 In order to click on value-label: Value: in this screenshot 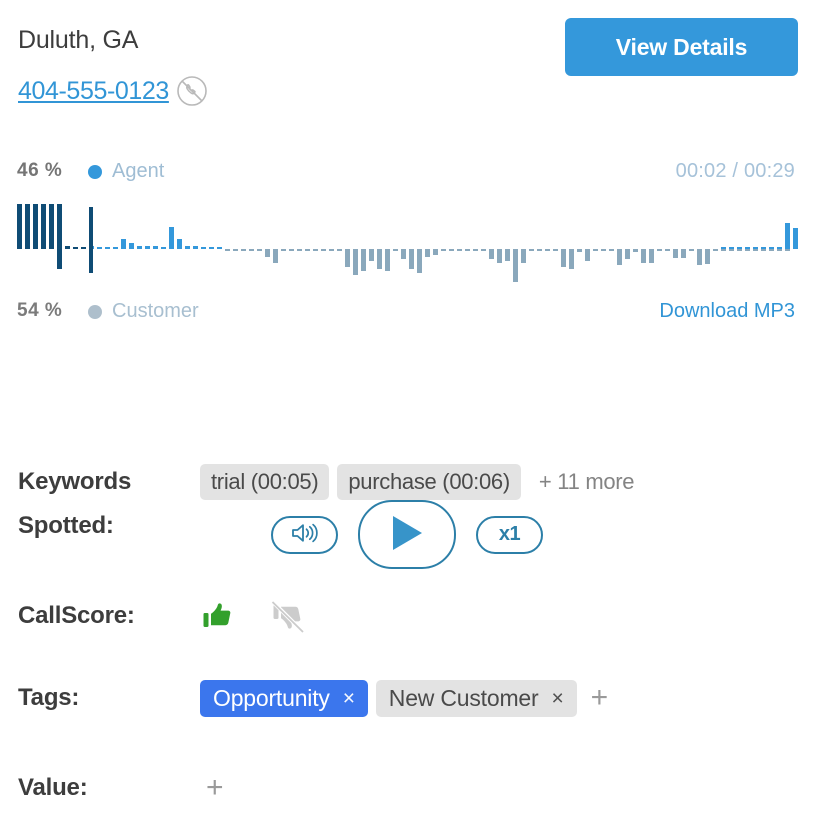, I will do `click(53, 787)`.